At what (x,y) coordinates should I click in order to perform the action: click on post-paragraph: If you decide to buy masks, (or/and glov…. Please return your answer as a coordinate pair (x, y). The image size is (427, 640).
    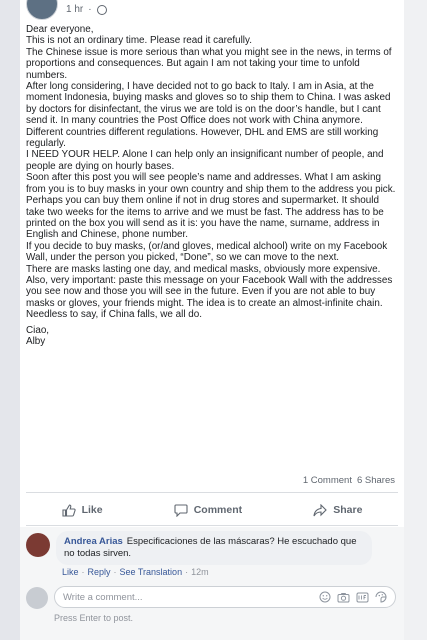
    Looking at the image, I should click on (207, 252).